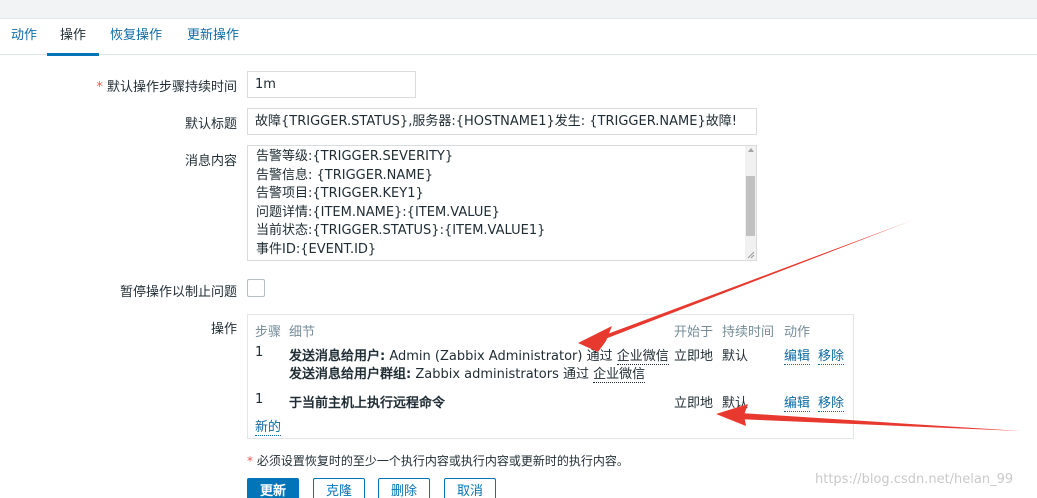 This screenshot has height=498, width=1037. What do you see at coordinates (171, 87) in the screenshot?
I see `step-duration-label-text: 默认操作步骤持续时间` at bounding box center [171, 87].